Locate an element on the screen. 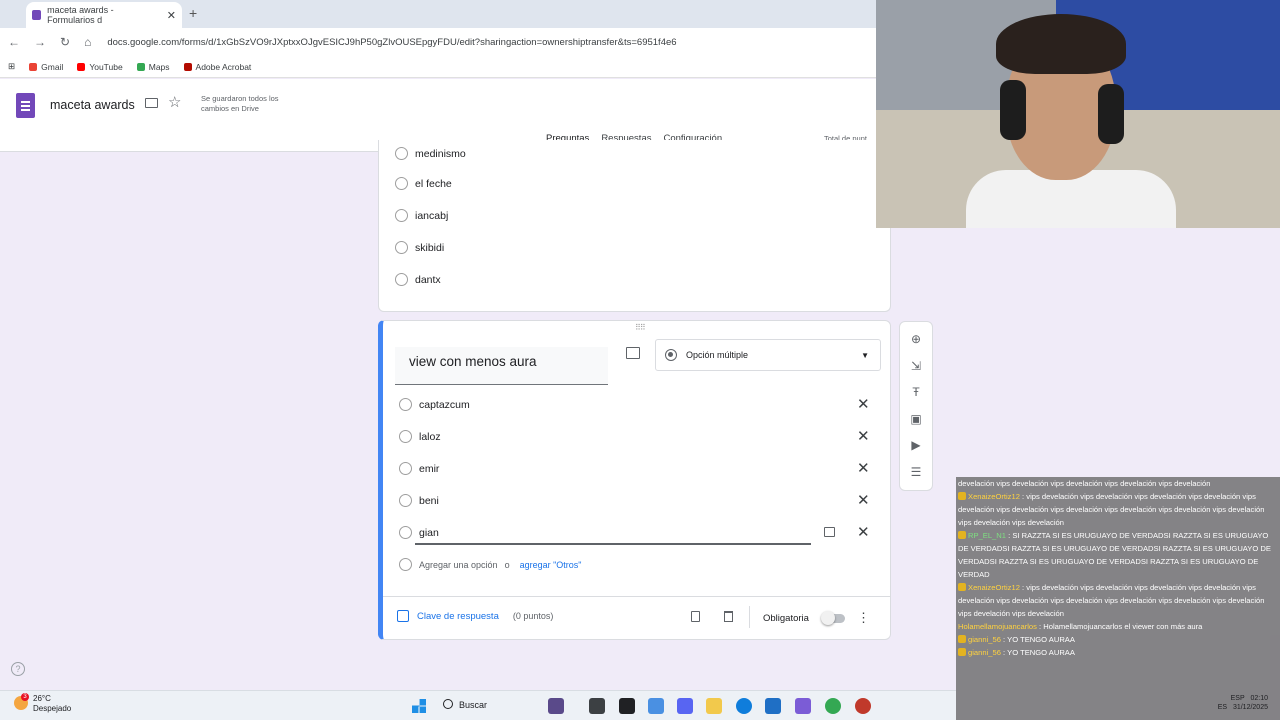 The height and width of the screenshot is (720, 1280). game-app-icon is located at coordinates (556, 706).